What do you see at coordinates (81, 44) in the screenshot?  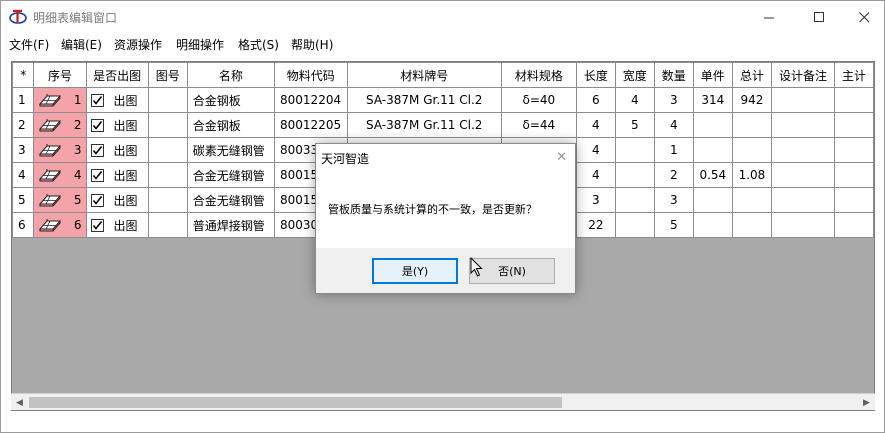 I see `menu-edit: 编辑(E)` at bounding box center [81, 44].